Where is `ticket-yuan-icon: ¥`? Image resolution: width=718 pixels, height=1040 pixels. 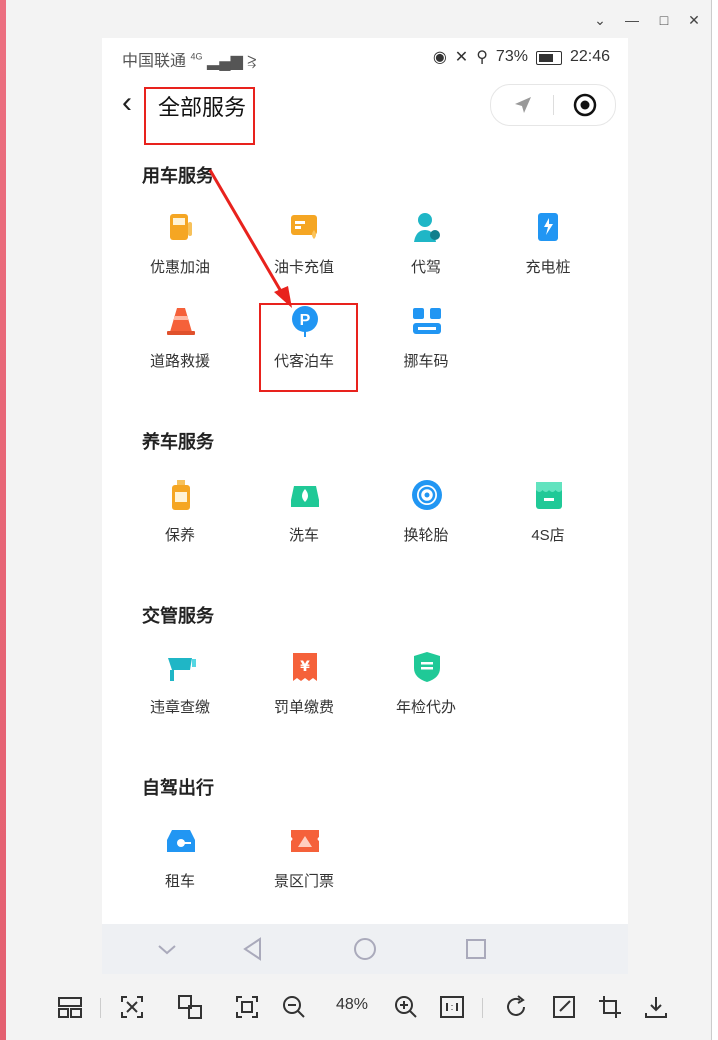 ticket-yuan-icon: ¥ is located at coordinates (305, 667).